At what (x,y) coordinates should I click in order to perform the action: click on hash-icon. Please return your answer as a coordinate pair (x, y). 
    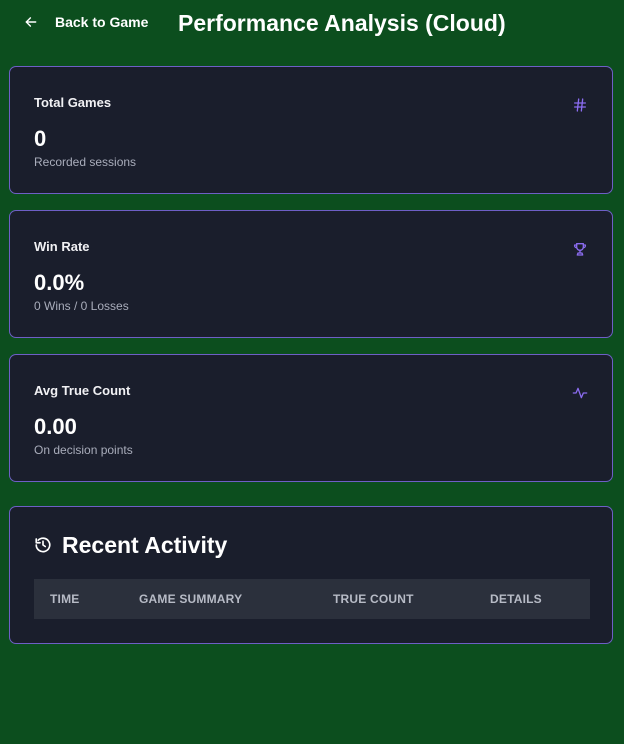
    Looking at the image, I should click on (580, 105).